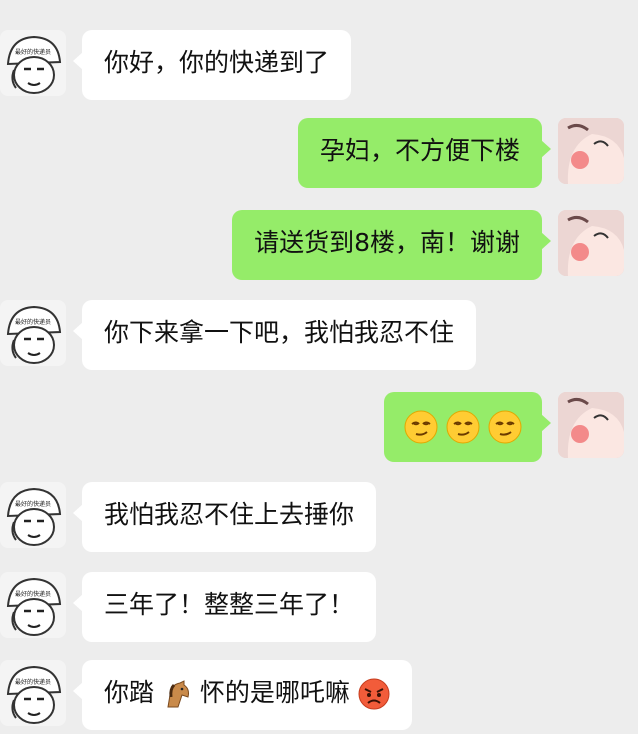 The width and height of the screenshot is (638, 734). What do you see at coordinates (212, 65) in the screenshot?
I see `message-bubble-incoming: 你好，你的快递到了` at bounding box center [212, 65].